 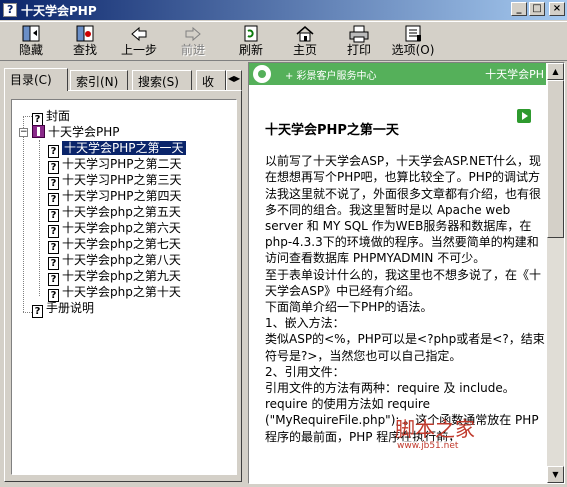 I want to click on back-button: 上一步, so click(x=139, y=42).